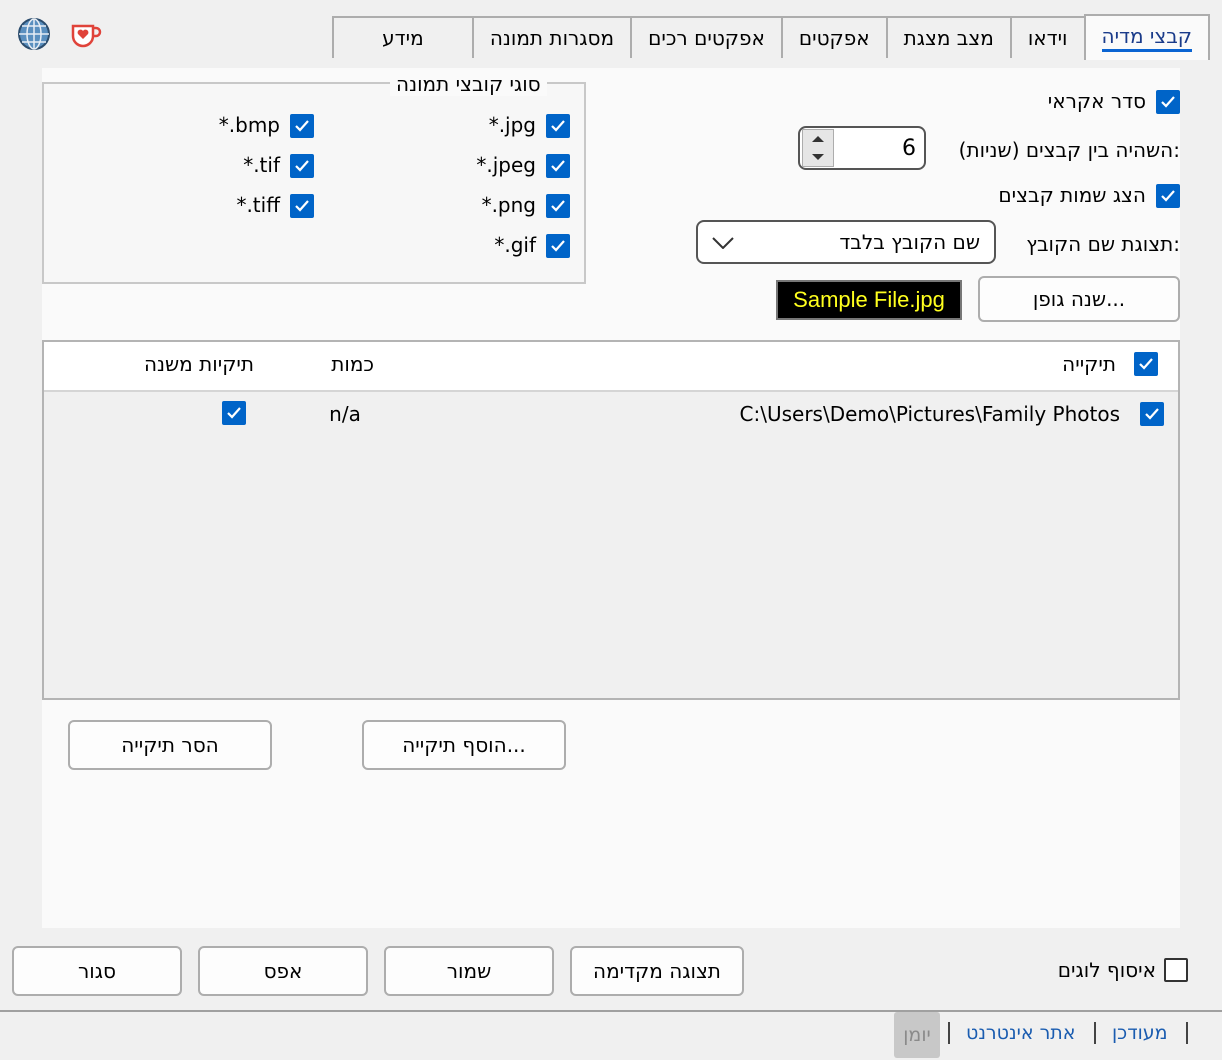  I want to click on tab-slideshow-mode: מצב מצגת, so click(948, 37).